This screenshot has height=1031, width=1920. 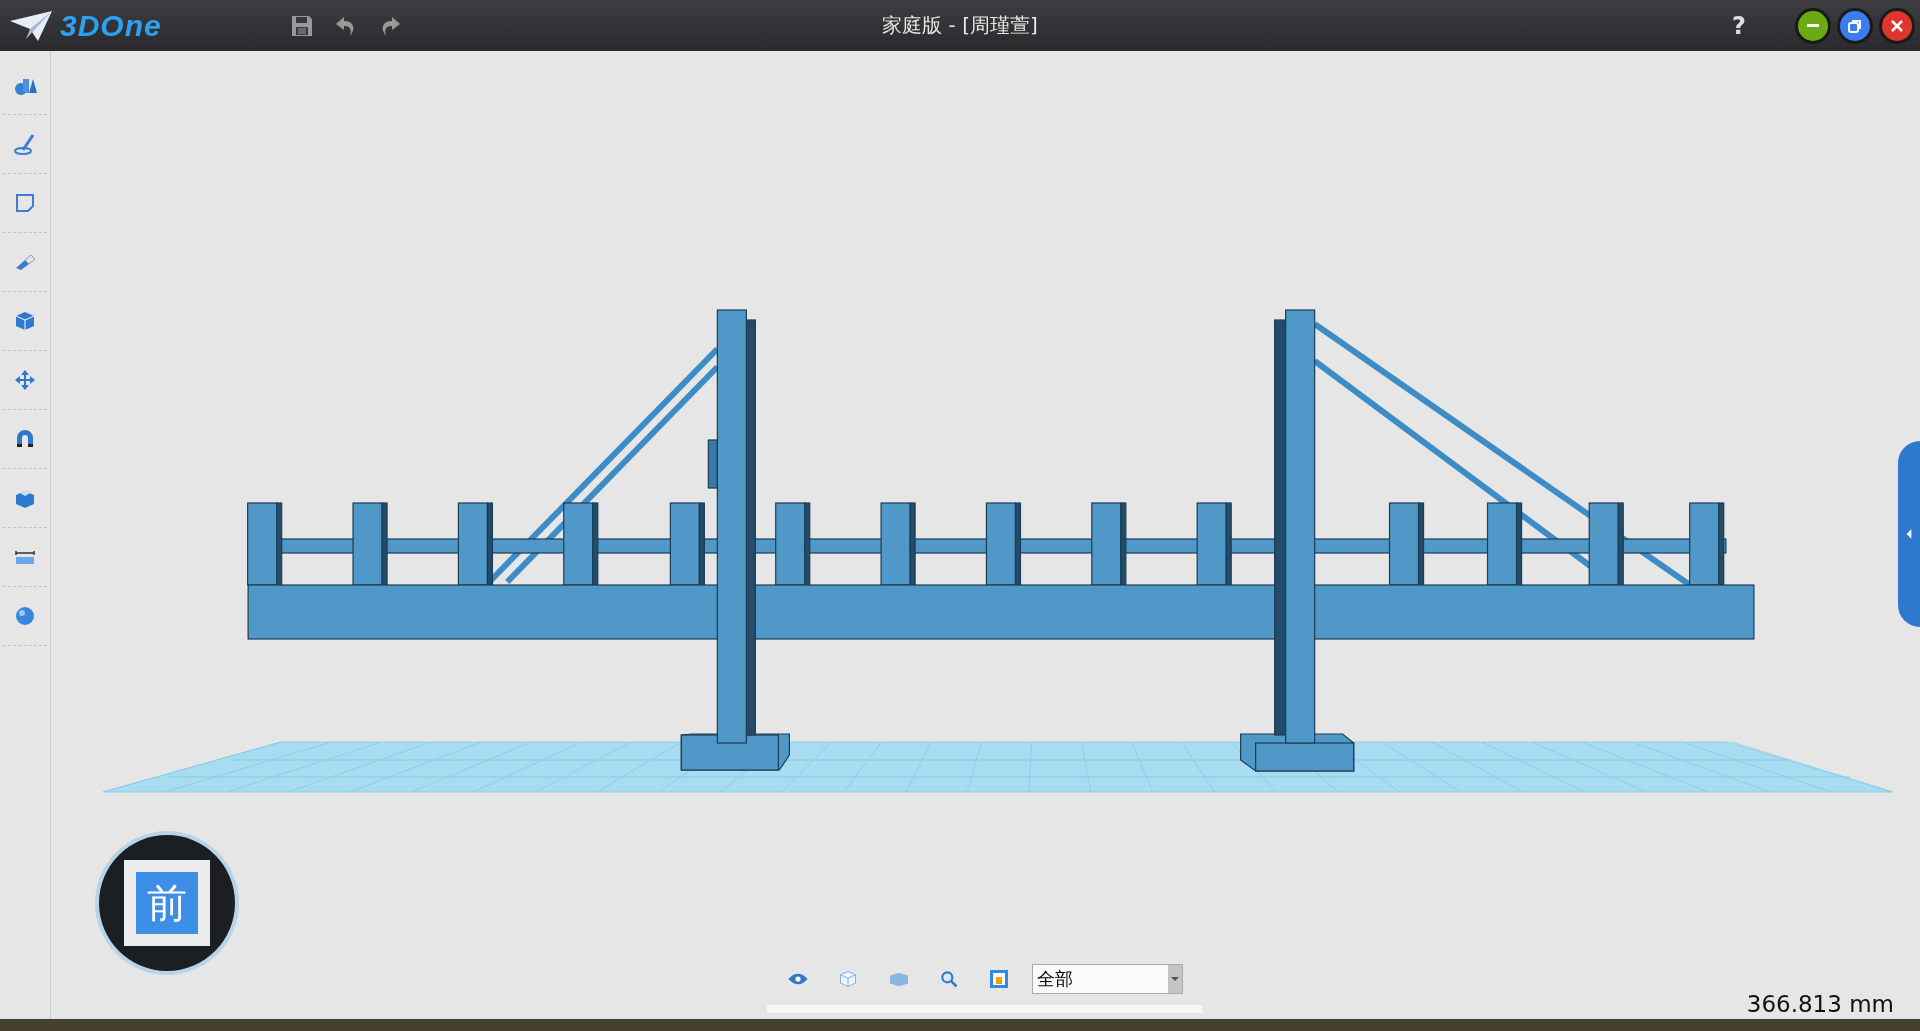 I want to click on window-title: 家庭版 - [周瑾萱], so click(x=960, y=25).